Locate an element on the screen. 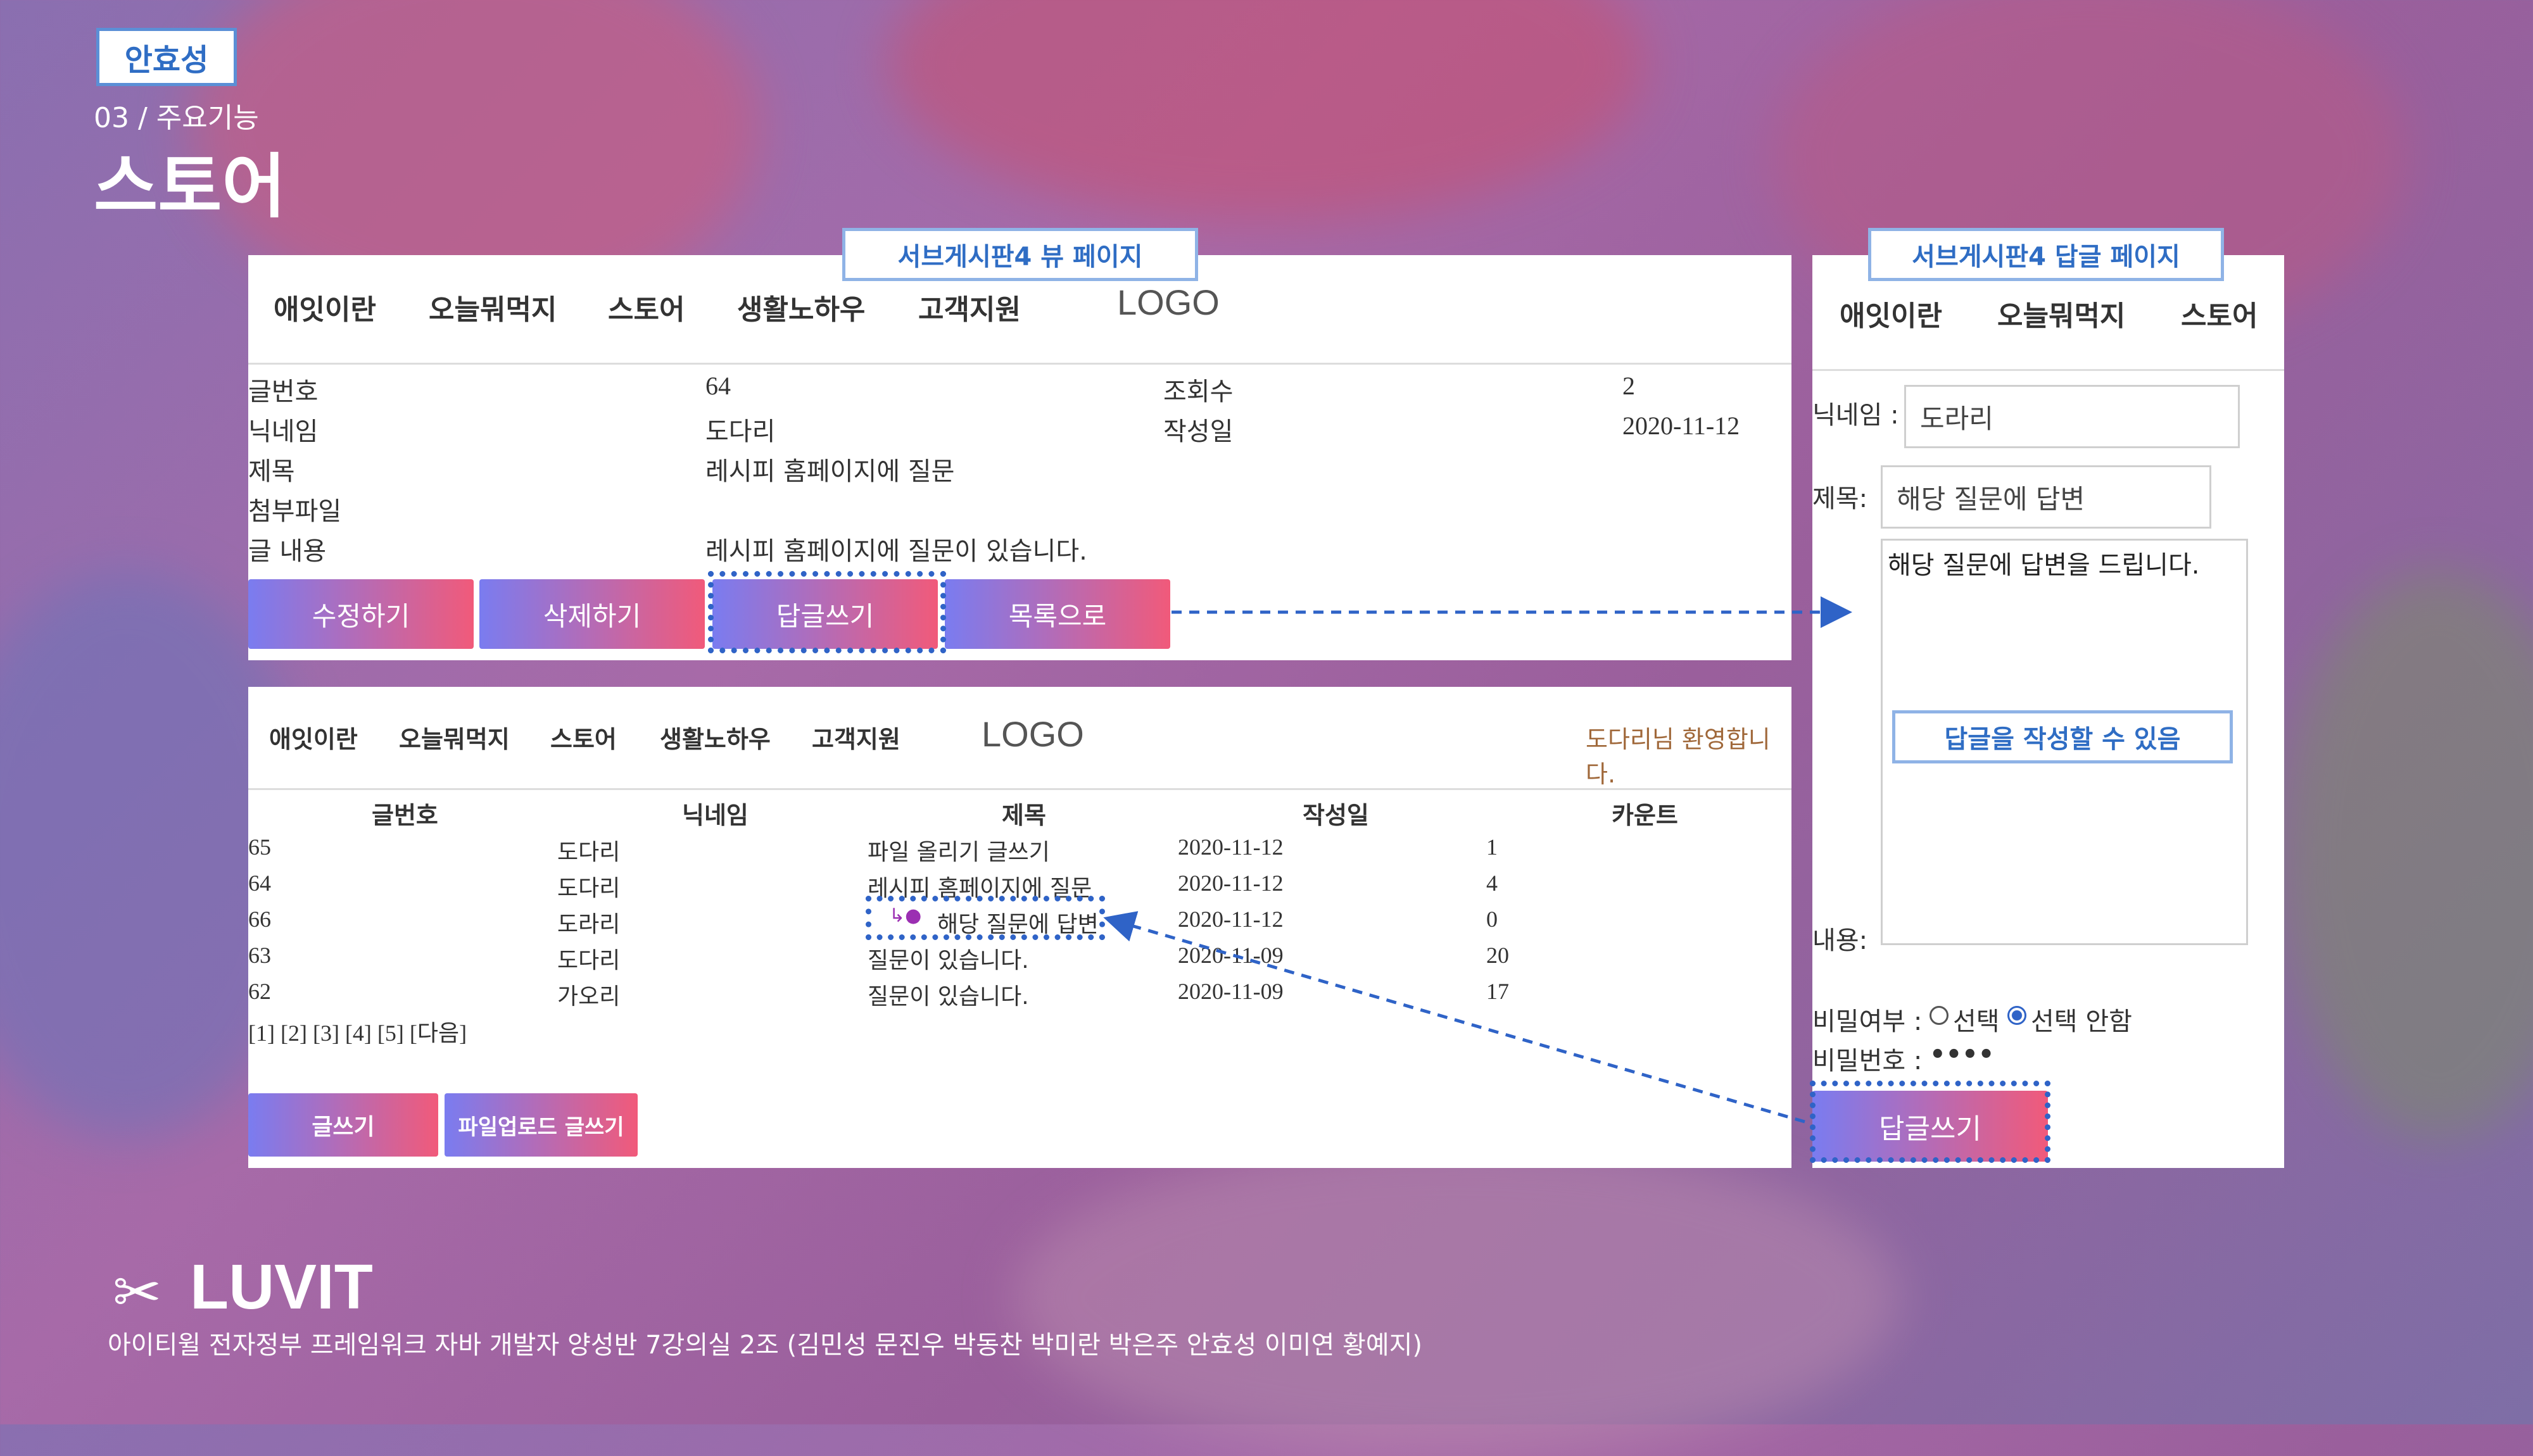 This screenshot has height=1456, width=2533. brand-logo: LUVIT is located at coordinates (281, 1287).